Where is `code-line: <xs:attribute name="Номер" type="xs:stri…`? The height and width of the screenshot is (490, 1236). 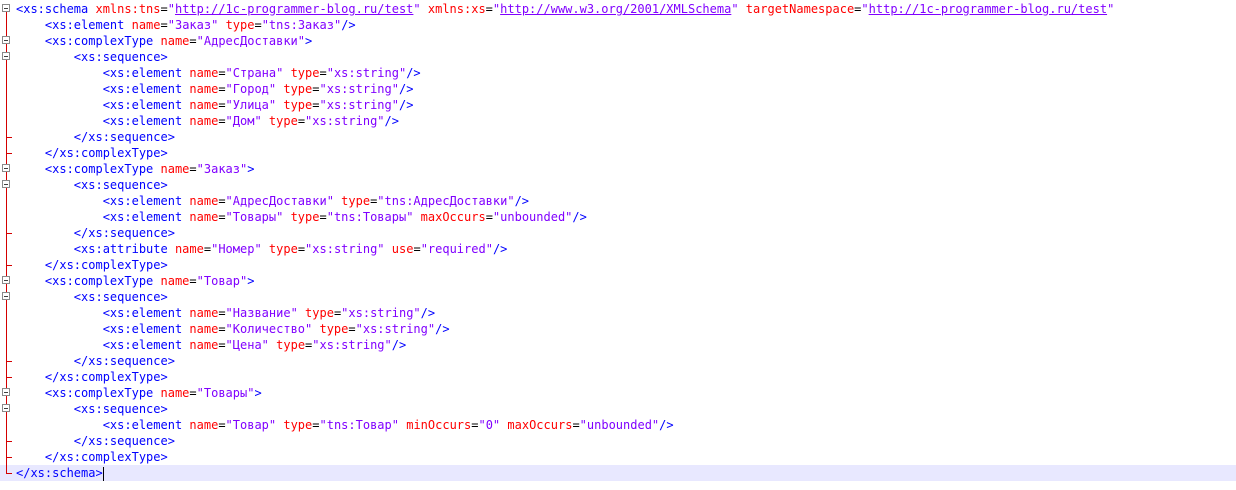 code-line: <xs:attribute name="Номер" type="xs:stri… is located at coordinates (618, 249).